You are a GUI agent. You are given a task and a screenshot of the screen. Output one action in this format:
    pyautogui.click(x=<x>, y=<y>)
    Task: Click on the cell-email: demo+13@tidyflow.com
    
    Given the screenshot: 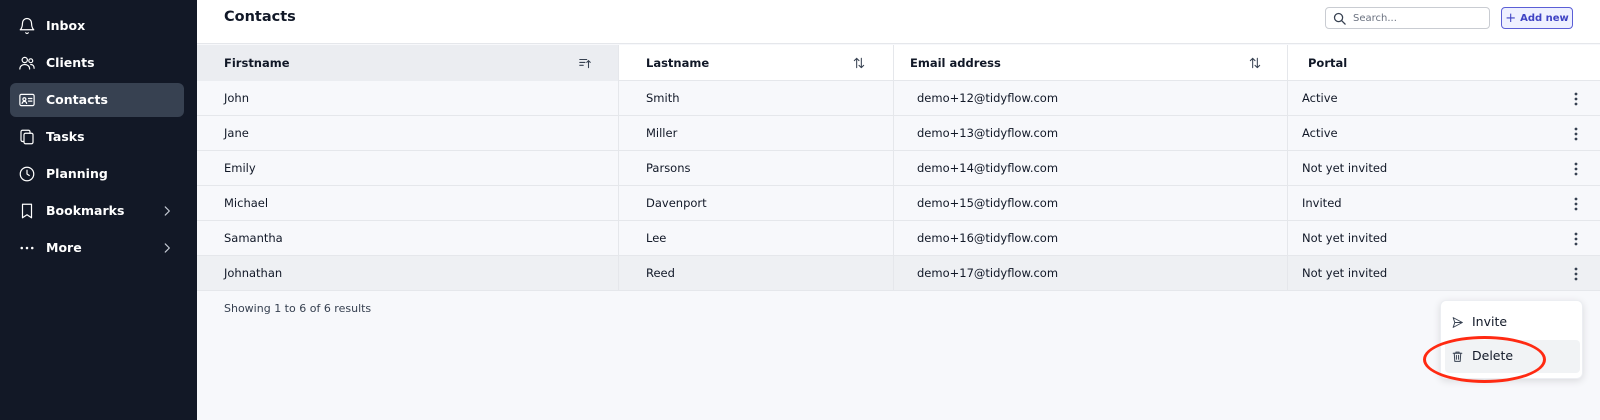 What is the action you would take?
    pyautogui.click(x=1091, y=133)
    